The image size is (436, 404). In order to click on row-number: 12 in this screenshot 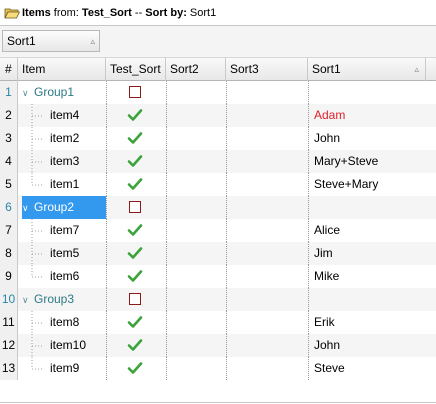, I will do `click(9, 345)`.